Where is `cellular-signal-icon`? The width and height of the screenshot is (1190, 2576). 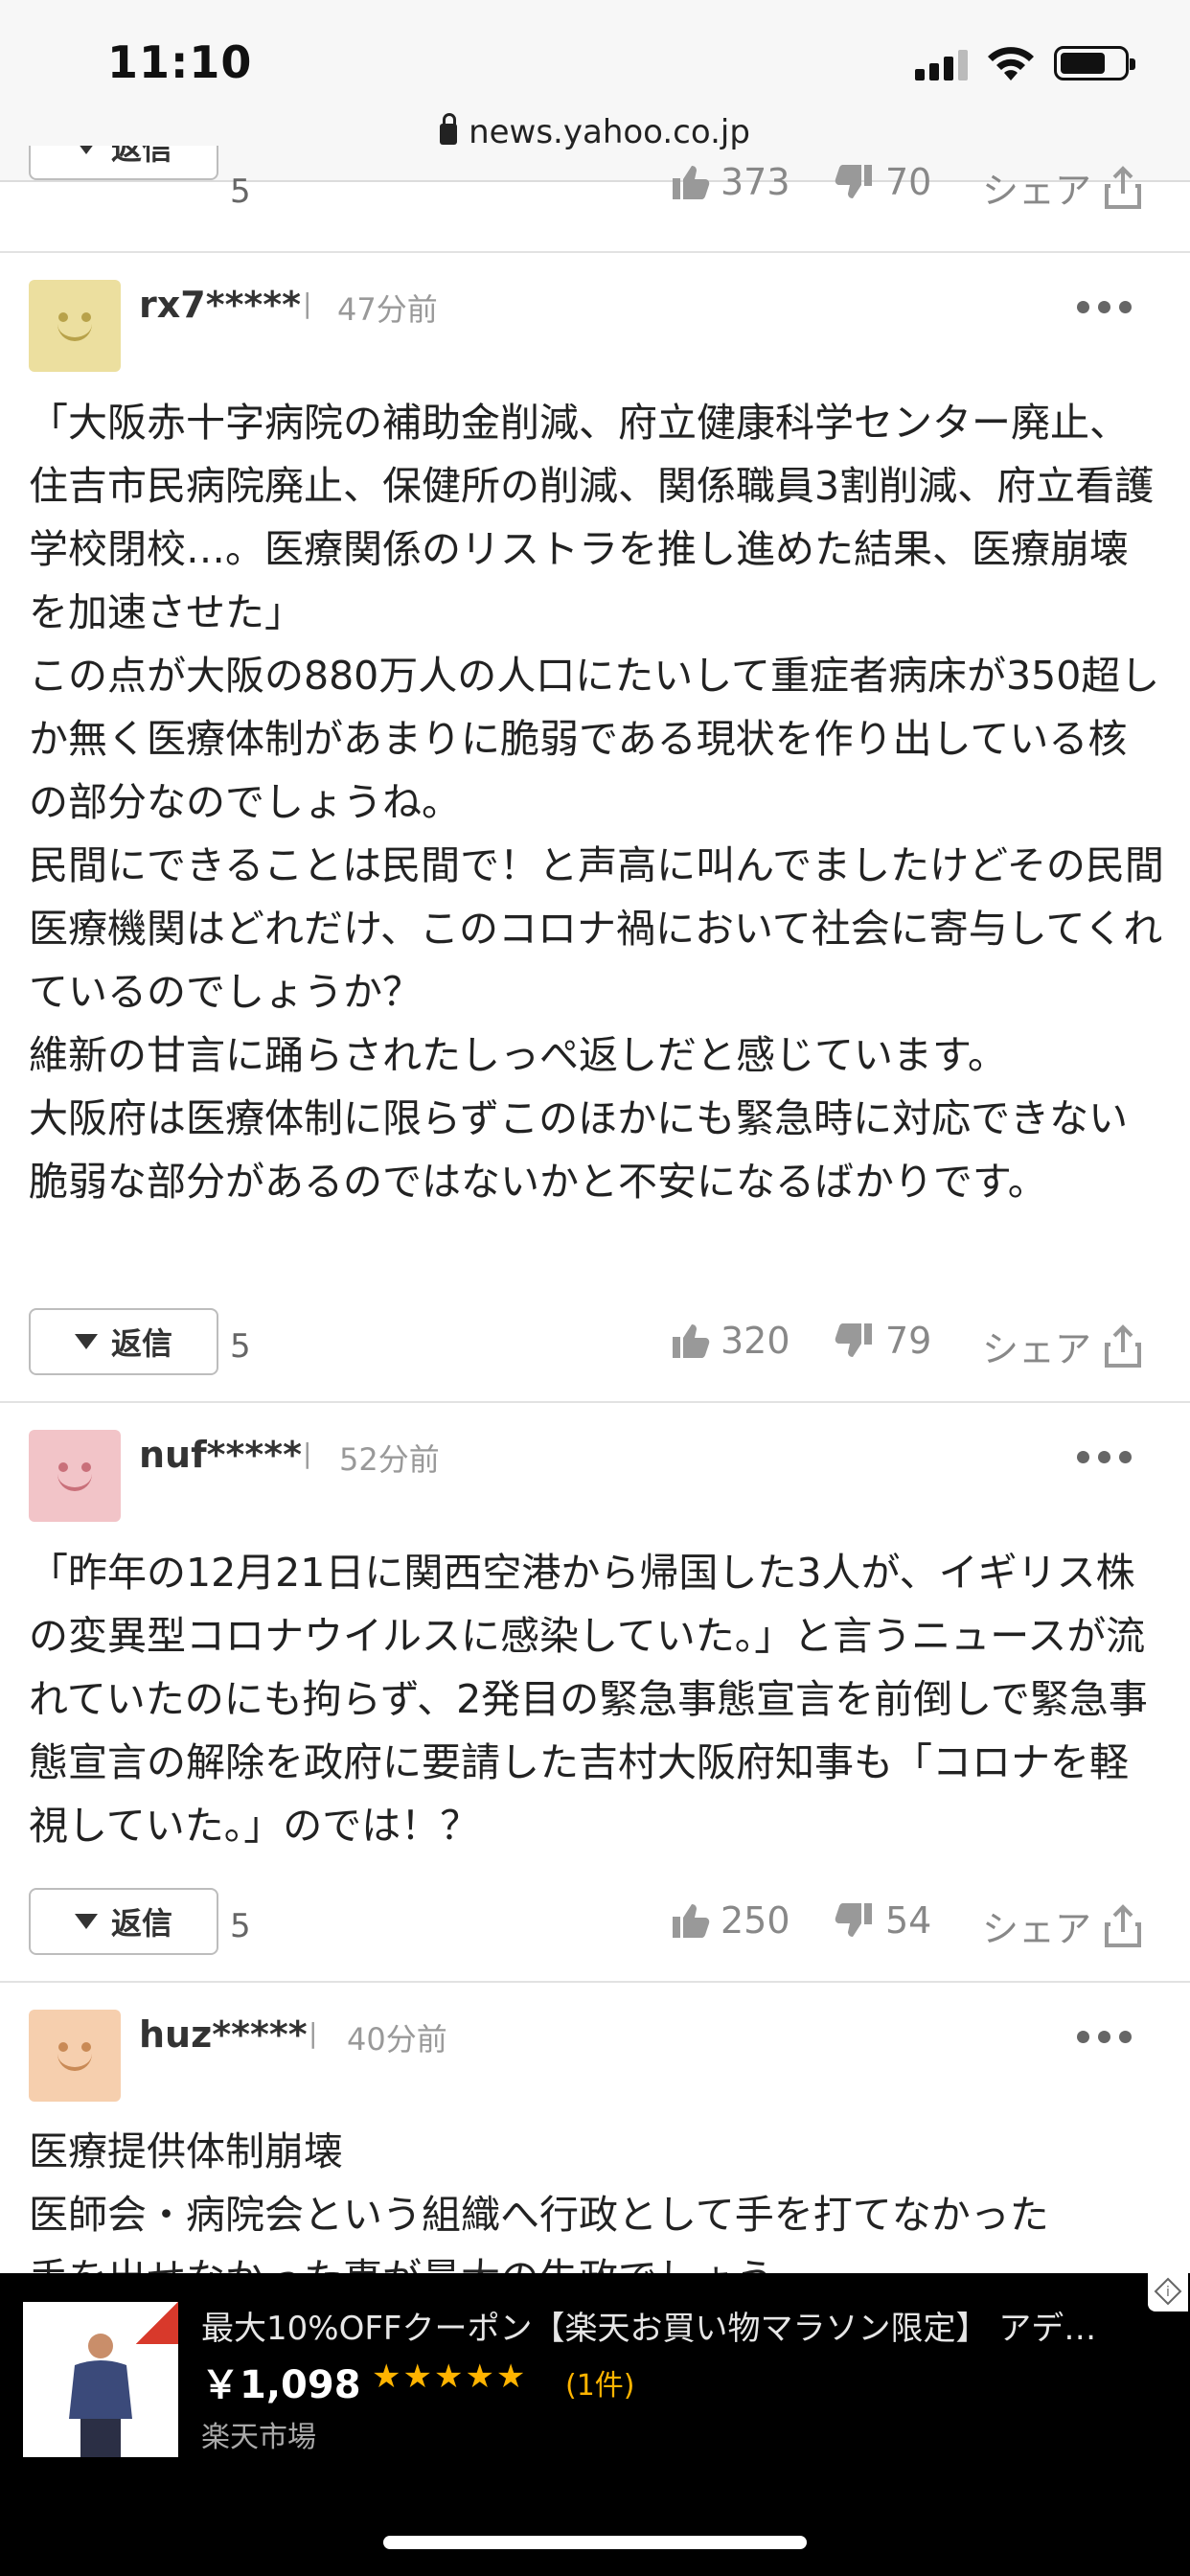
cellular-signal-icon is located at coordinates (942, 65).